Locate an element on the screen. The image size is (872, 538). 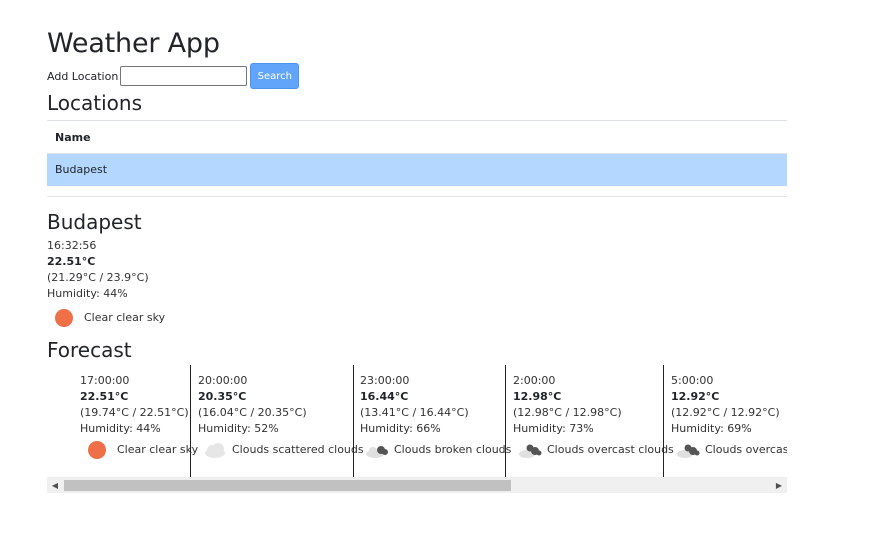
forecast-time: 5:00:00 is located at coordinates (692, 380).